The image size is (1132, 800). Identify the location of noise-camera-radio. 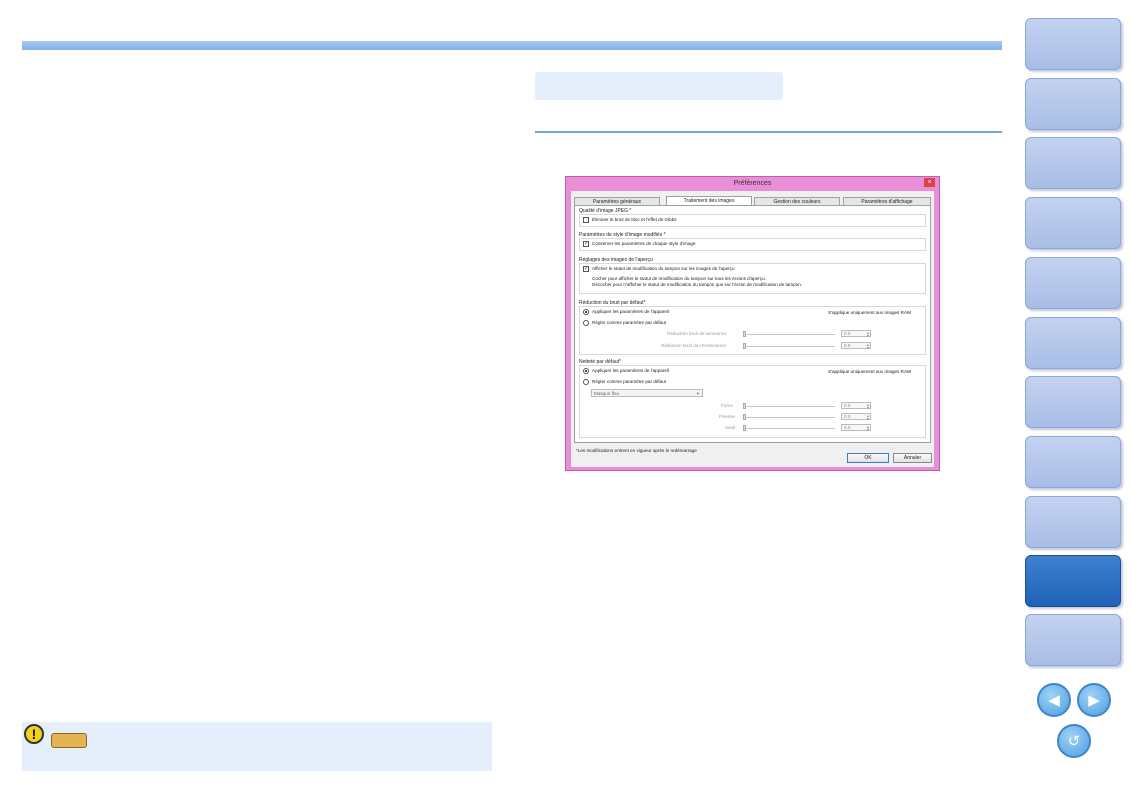
(586, 312).